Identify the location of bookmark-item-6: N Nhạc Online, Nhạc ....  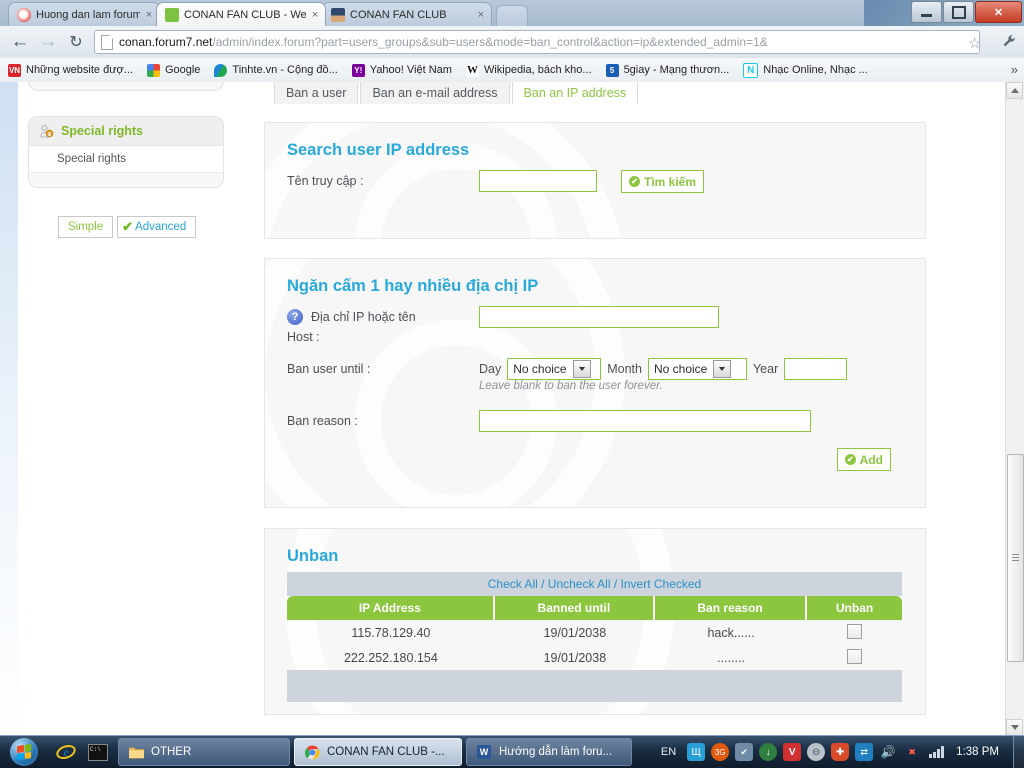
(805, 70).